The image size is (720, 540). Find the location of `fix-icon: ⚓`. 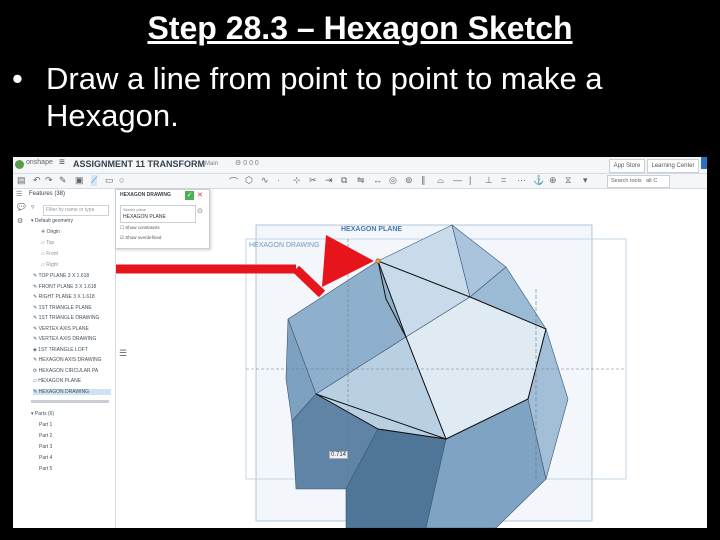

fix-icon: ⚓ is located at coordinates (538, 180).